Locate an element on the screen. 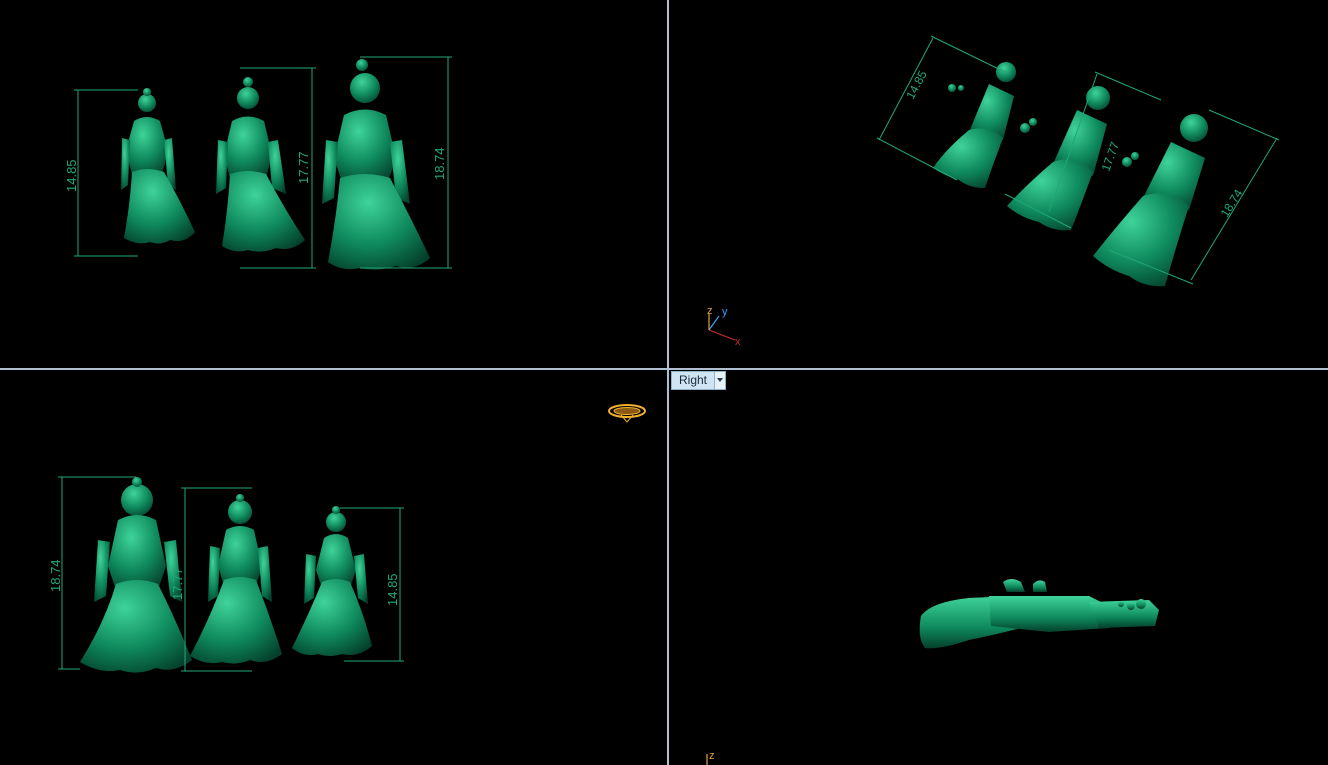  axis-triad-icon: x y z is located at coordinates (724, 326).